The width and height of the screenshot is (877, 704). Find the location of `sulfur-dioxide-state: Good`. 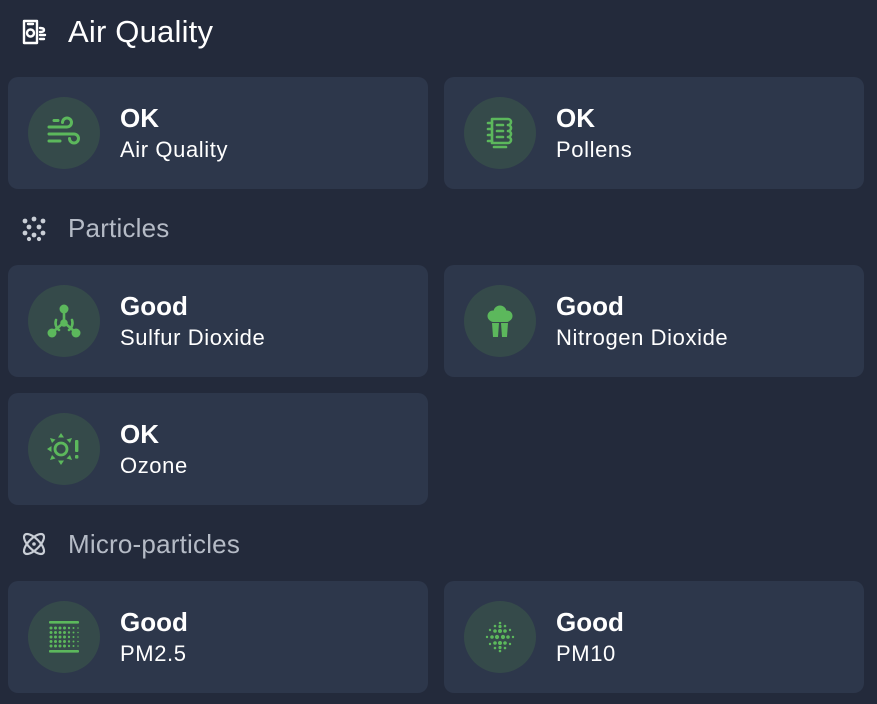

sulfur-dioxide-state: Good is located at coordinates (154, 306).